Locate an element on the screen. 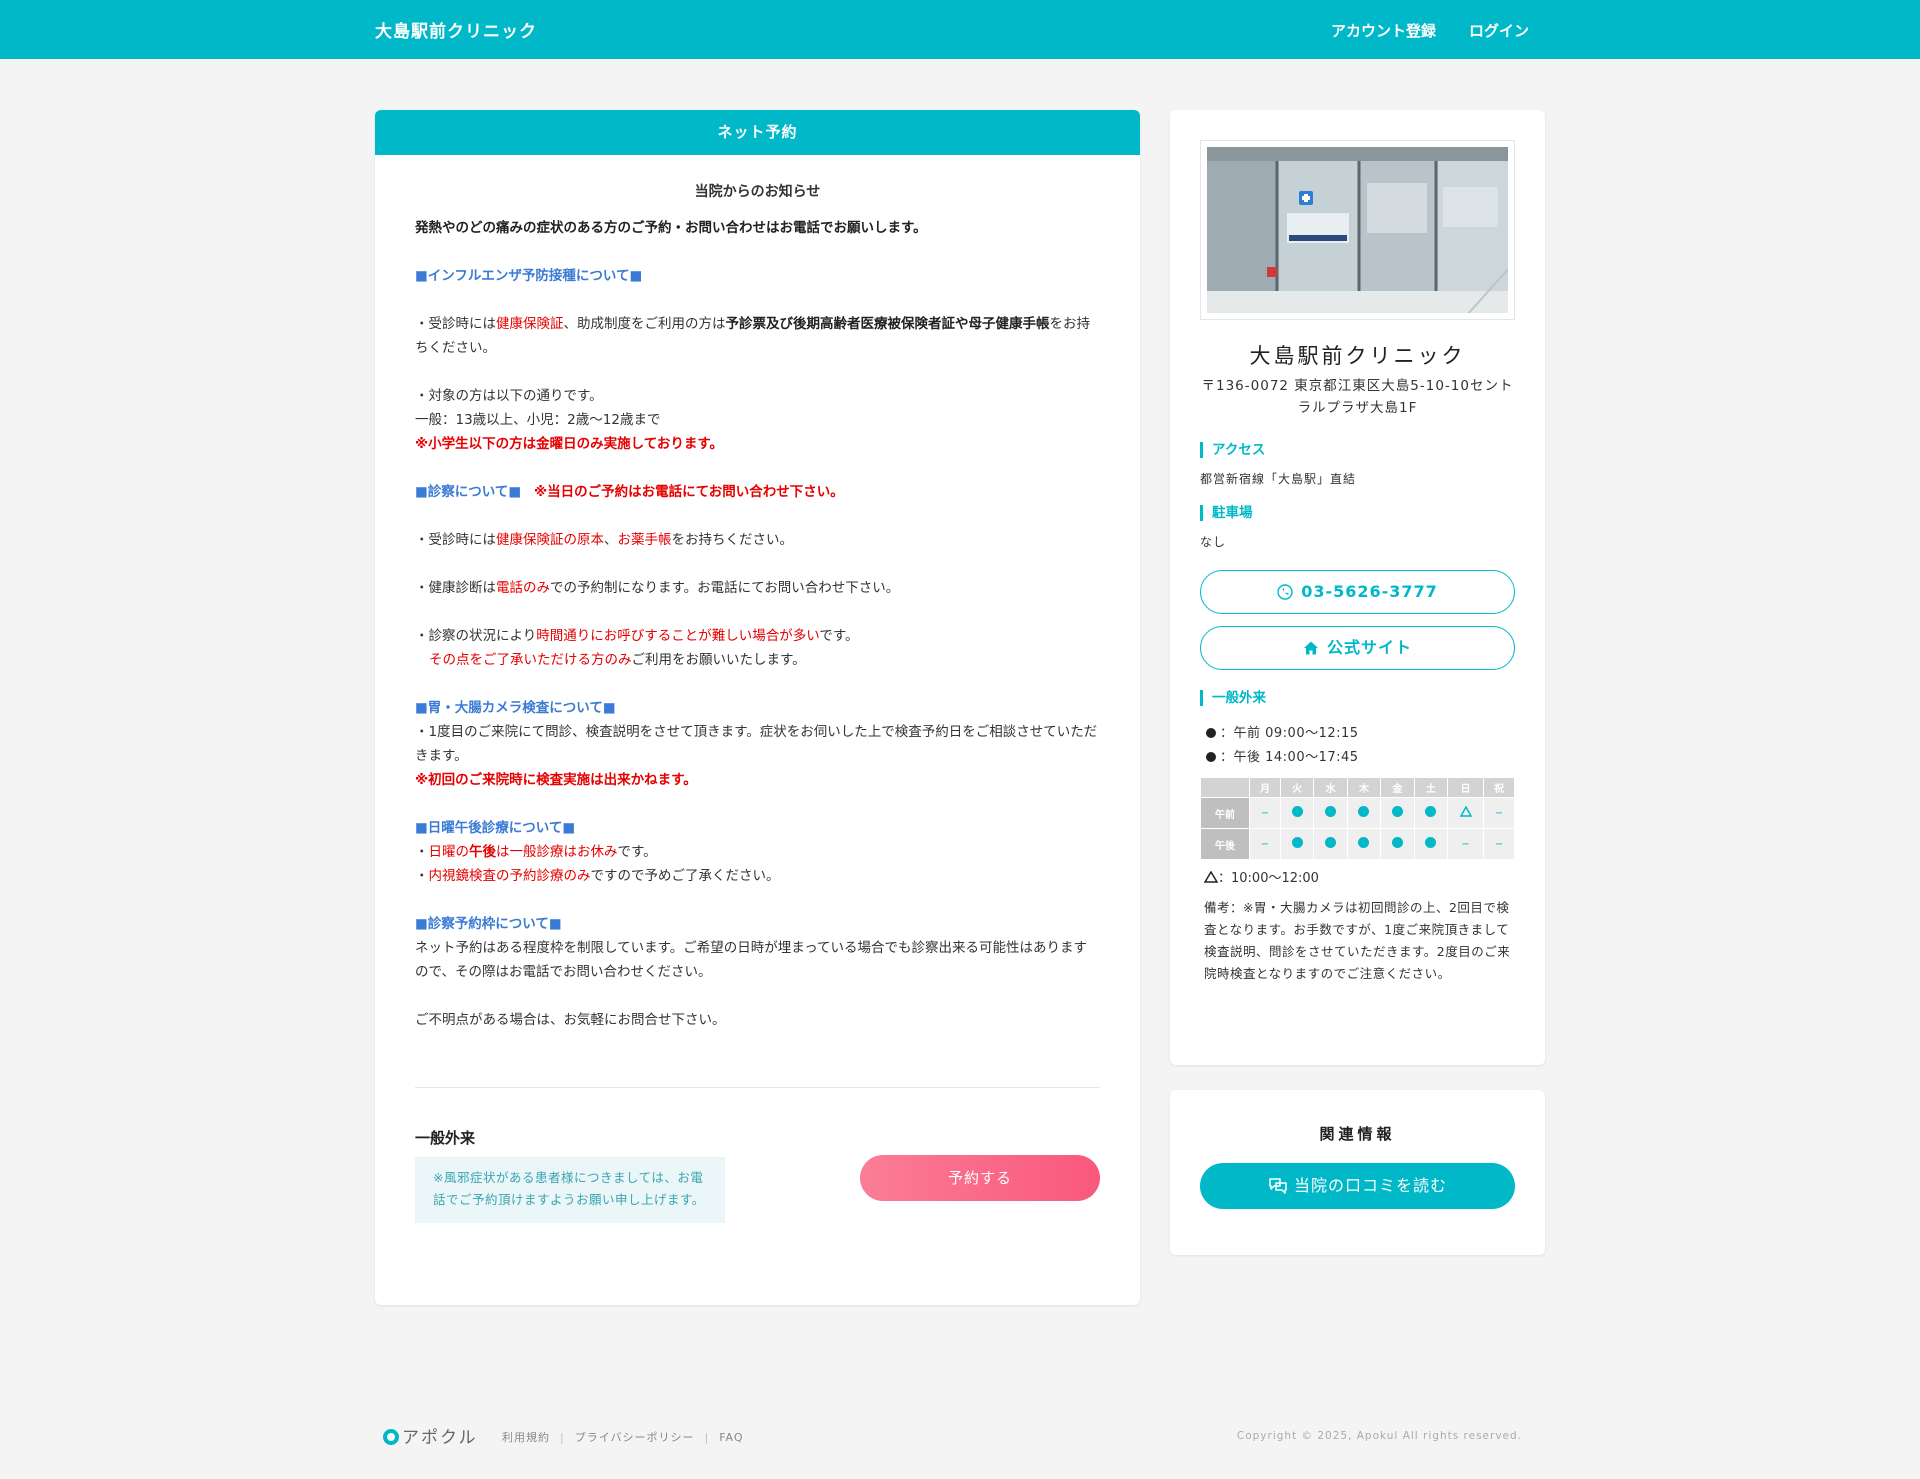 The width and height of the screenshot is (1920, 1479). clinic-storefront-image is located at coordinates (1357, 230).